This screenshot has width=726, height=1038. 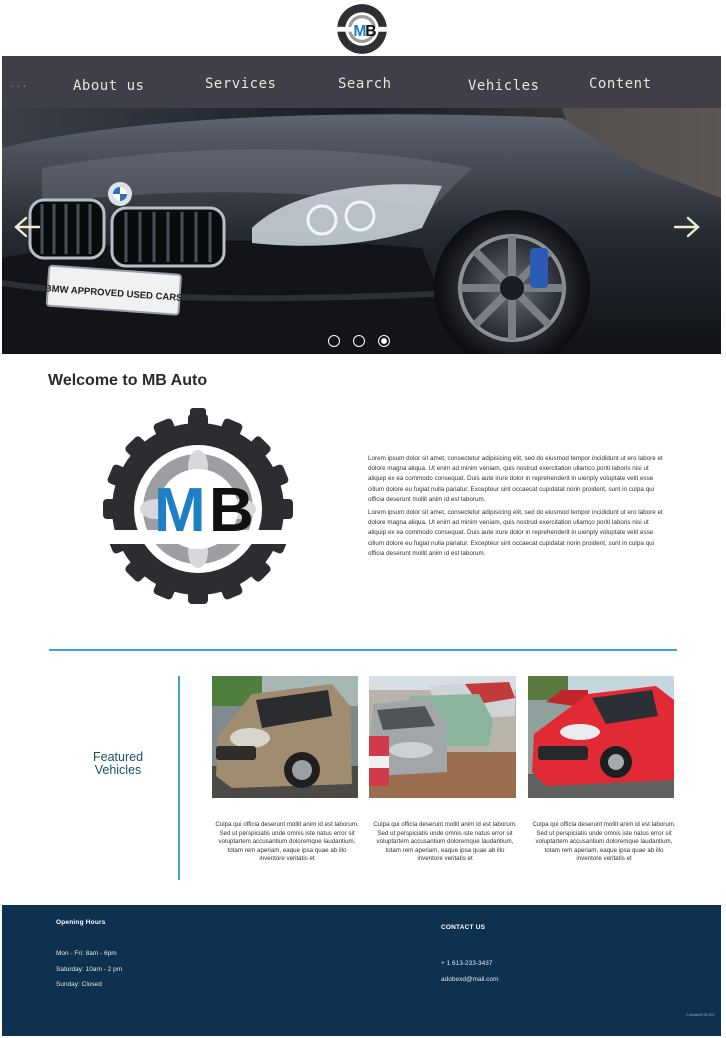 I want to click on welcome-title: Welcome to MB Auto, so click(x=128, y=380).